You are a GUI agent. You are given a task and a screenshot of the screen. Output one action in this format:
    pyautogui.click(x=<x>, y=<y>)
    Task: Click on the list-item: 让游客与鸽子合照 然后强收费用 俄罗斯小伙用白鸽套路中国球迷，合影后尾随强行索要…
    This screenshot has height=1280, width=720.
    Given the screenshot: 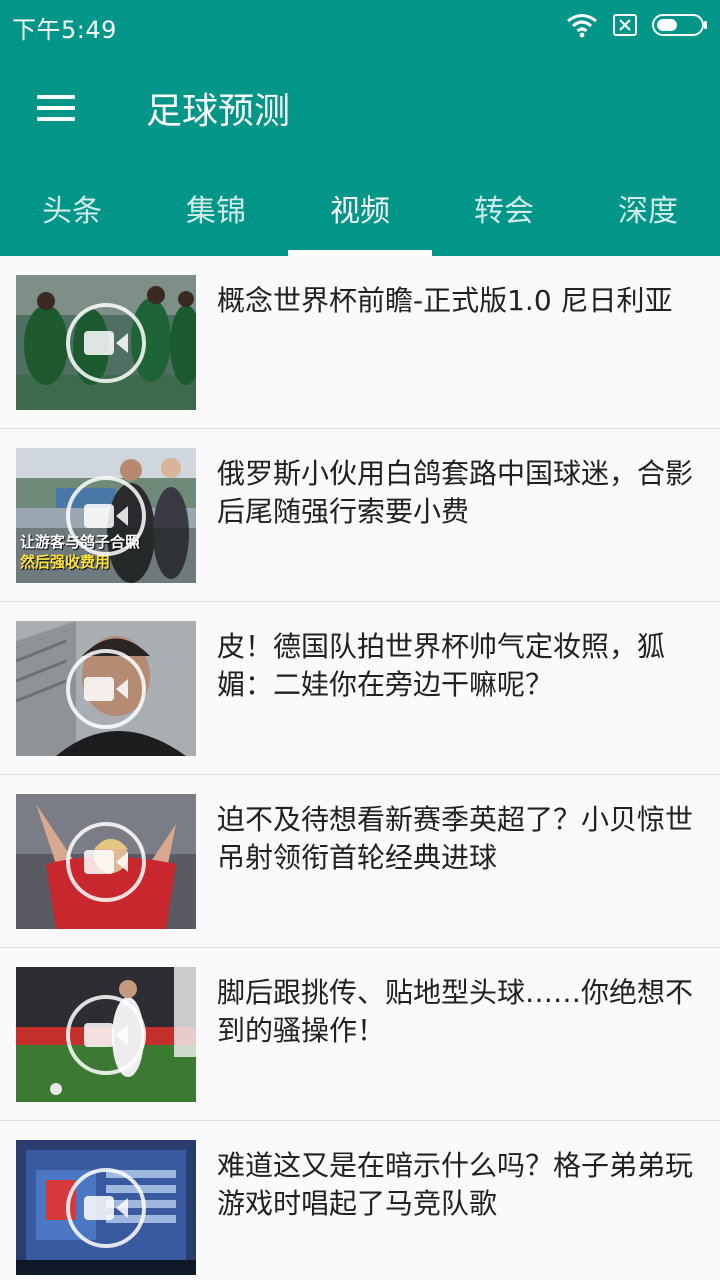 What is the action you would take?
    pyautogui.click(x=360, y=515)
    